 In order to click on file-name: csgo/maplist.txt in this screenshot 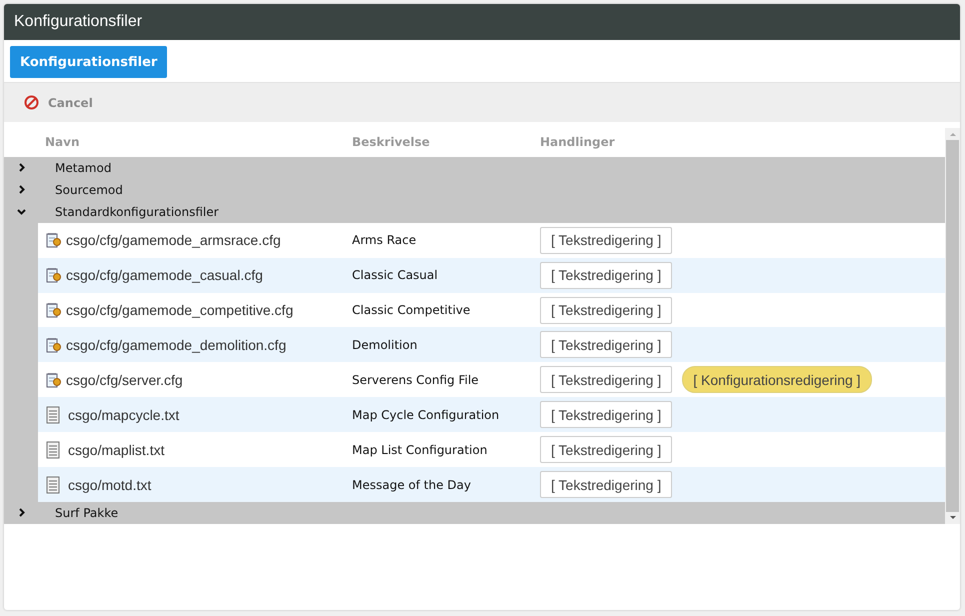, I will do `click(116, 450)`.